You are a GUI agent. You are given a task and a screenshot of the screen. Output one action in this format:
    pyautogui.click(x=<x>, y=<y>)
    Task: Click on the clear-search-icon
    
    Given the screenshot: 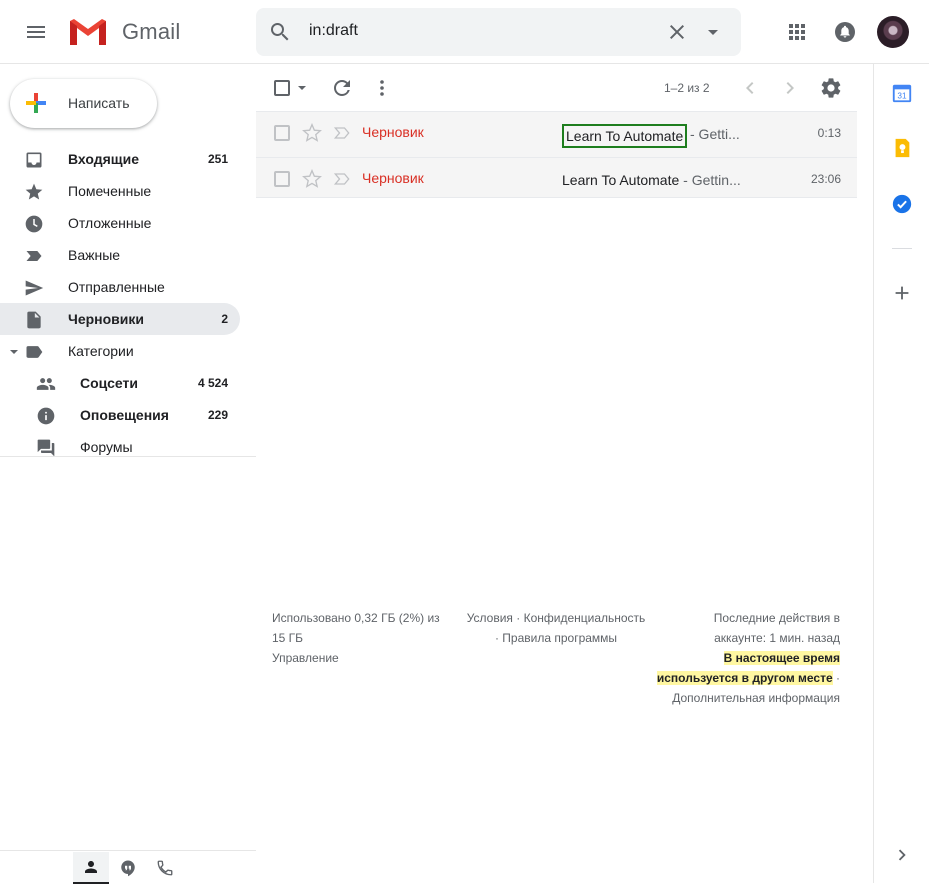 What is the action you would take?
    pyautogui.click(x=677, y=32)
    